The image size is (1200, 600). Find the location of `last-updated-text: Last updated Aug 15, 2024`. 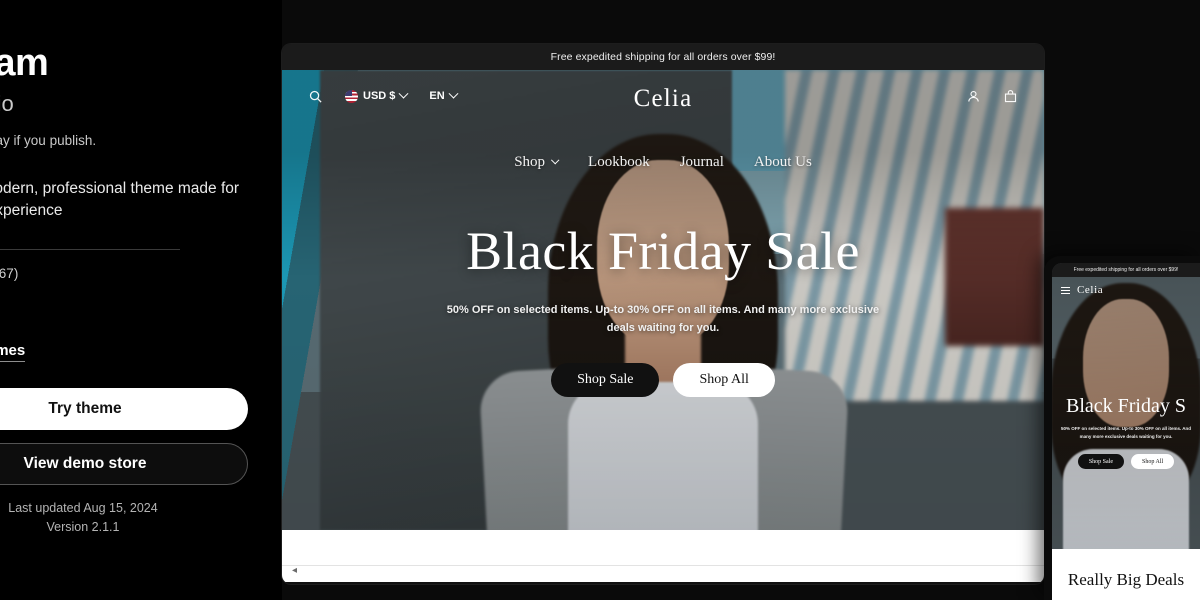

last-updated-text: Last updated Aug 15, 2024 is located at coordinates (83, 507).